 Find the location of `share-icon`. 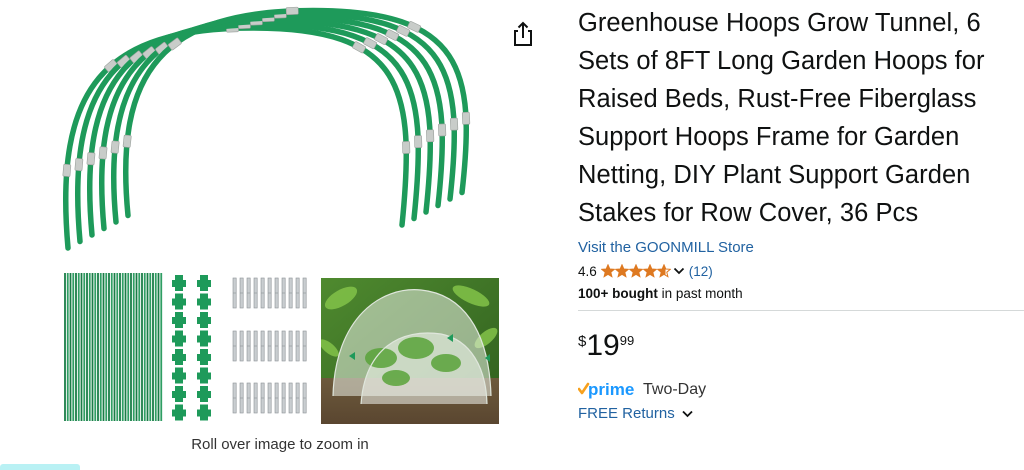

share-icon is located at coordinates (523, 33).